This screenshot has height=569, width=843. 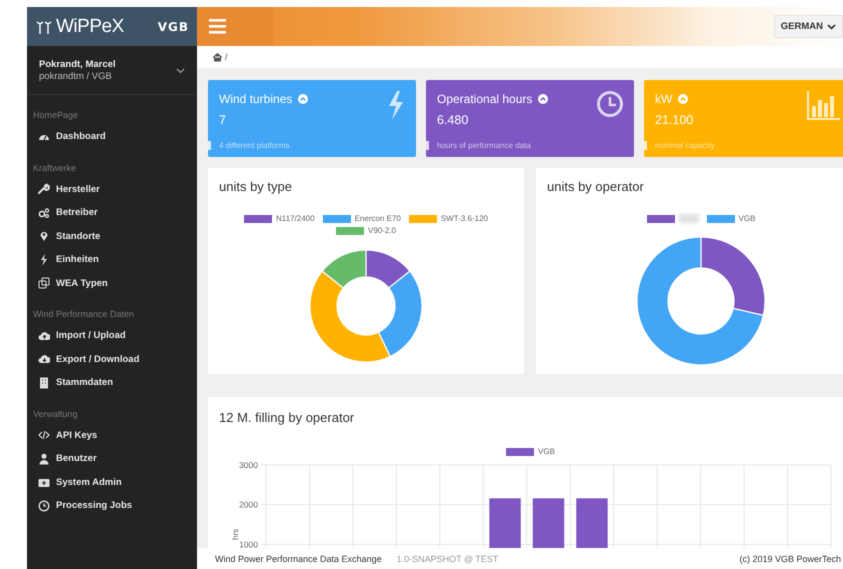 What do you see at coordinates (223, 120) in the screenshot?
I see `stat-value: 7` at bounding box center [223, 120].